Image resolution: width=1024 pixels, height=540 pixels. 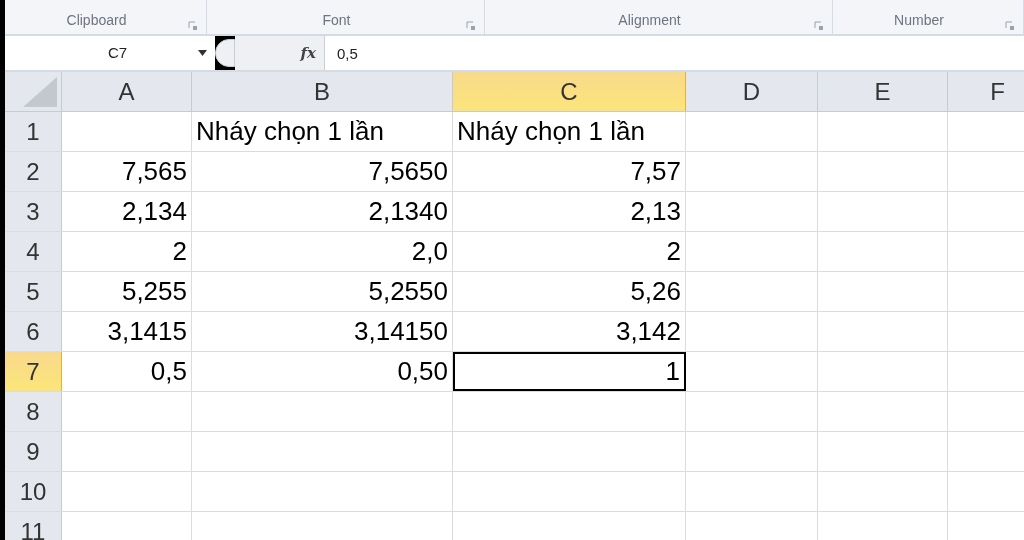 I want to click on ribbon-group-label: Font, so click(x=336, y=20).